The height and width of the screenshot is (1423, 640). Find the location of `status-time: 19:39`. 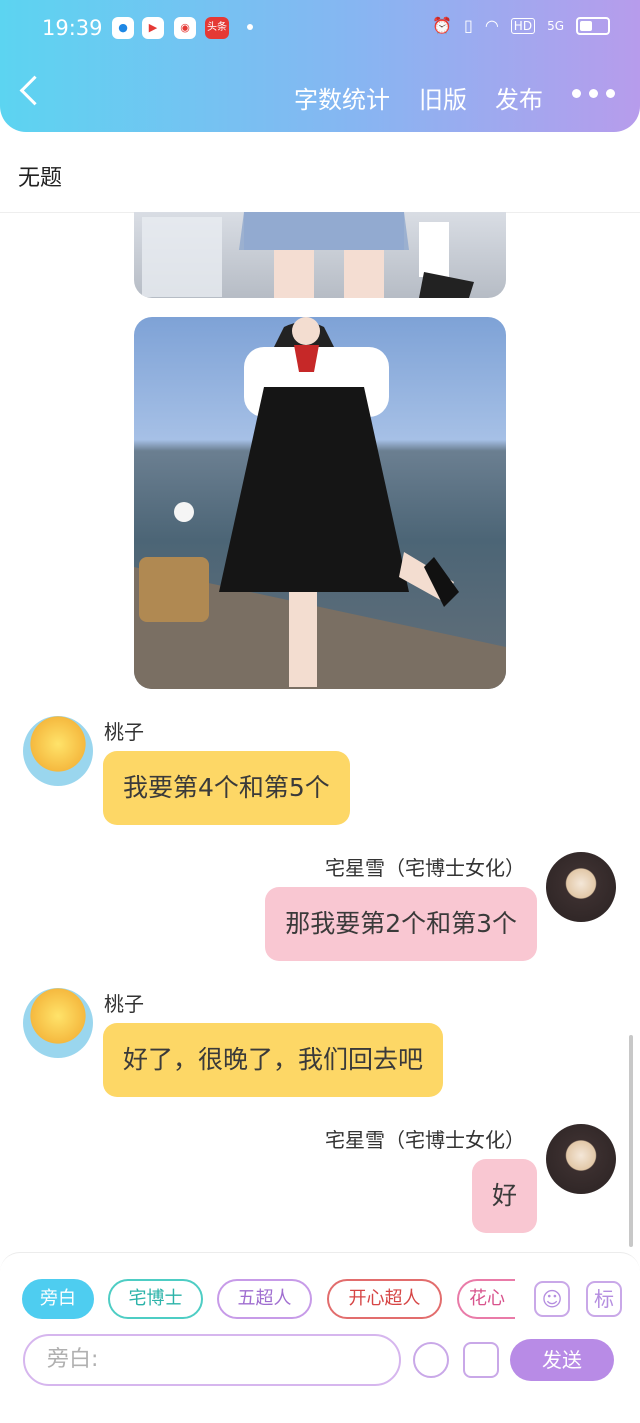

status-time: 19:39 is located at coordinates (72, 28).